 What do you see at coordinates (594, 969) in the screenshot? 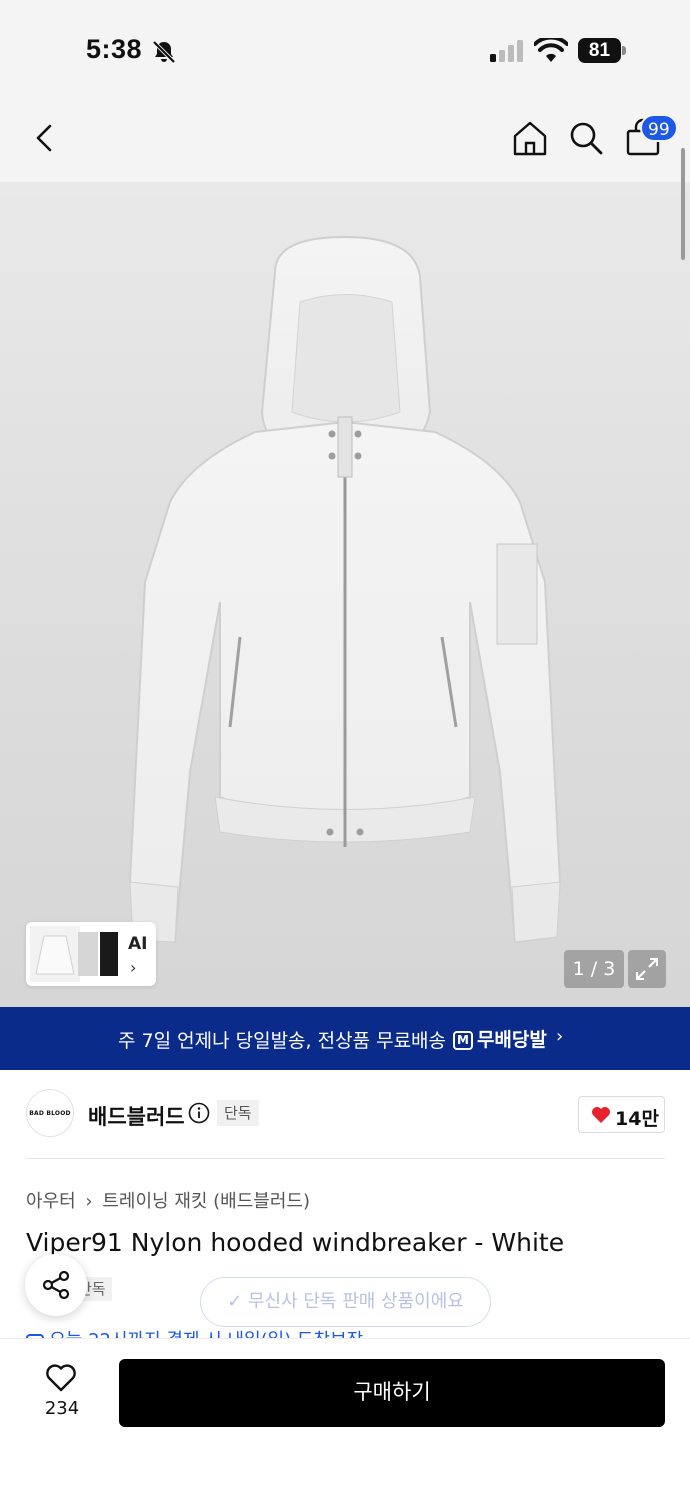
I see `image-page-indicator: 1 / 3` at bounding box center [594, 969].